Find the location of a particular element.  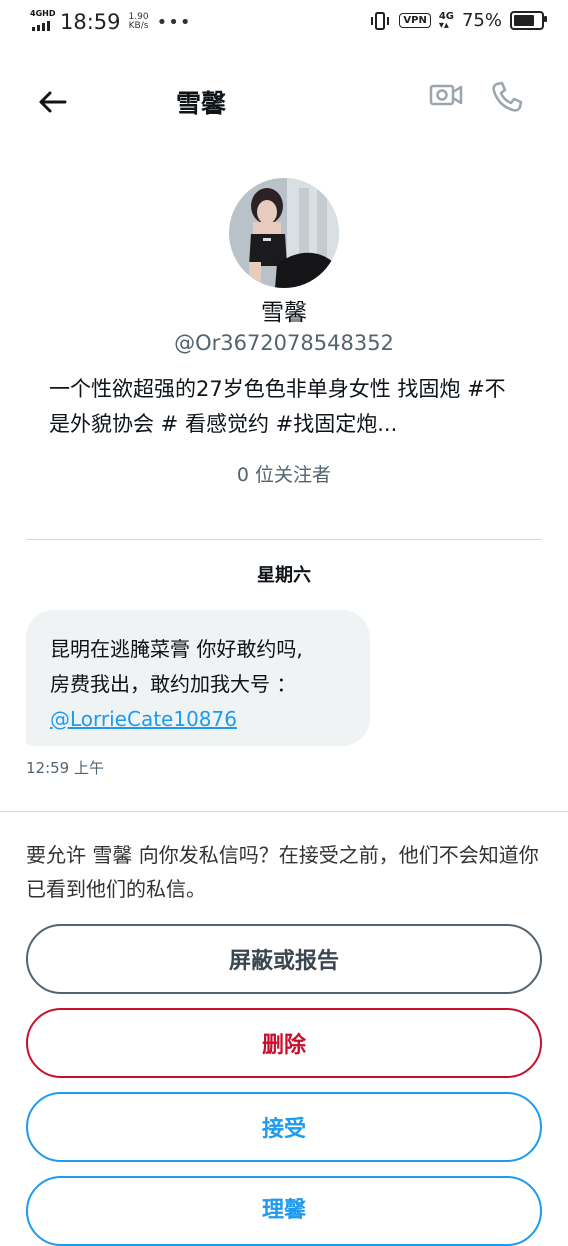

message-line: 昆明在逃腌菜膏 你好敢约吗, is located at coordinates (176, 649).